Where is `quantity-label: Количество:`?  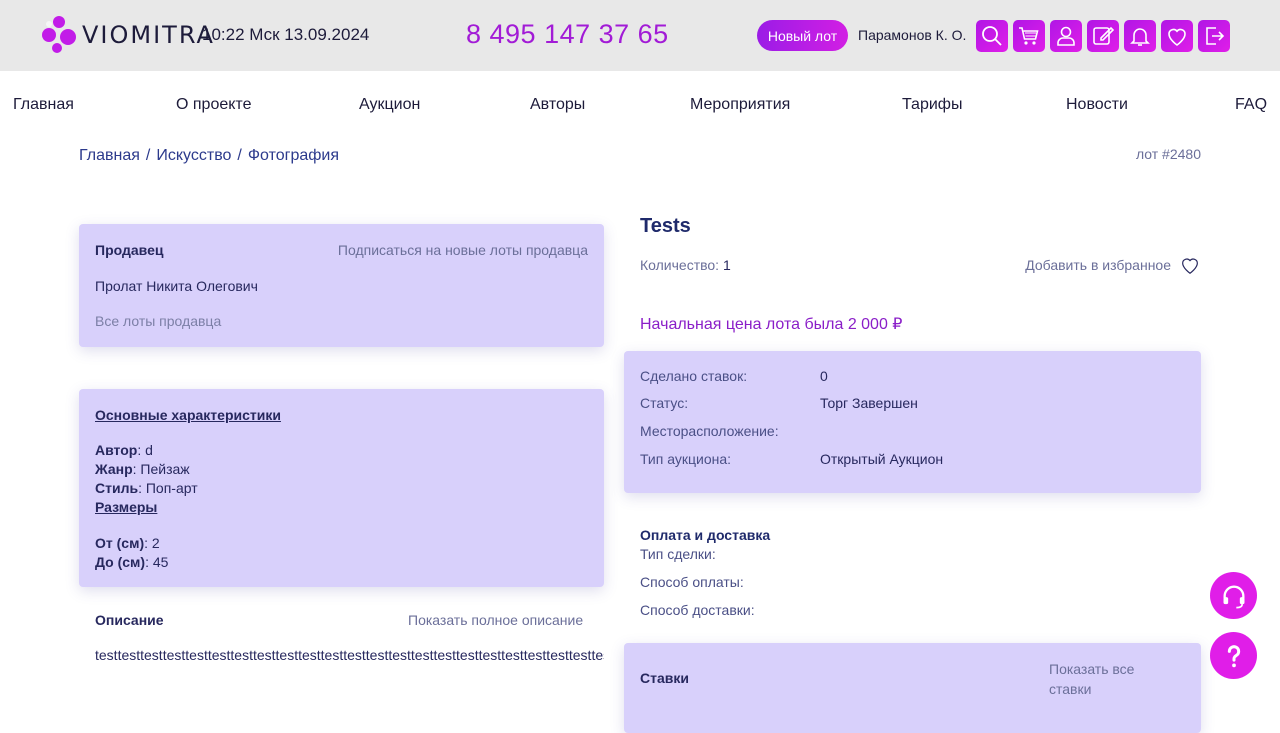
quantity-label: Количество: is located at coordinates (681, 265).